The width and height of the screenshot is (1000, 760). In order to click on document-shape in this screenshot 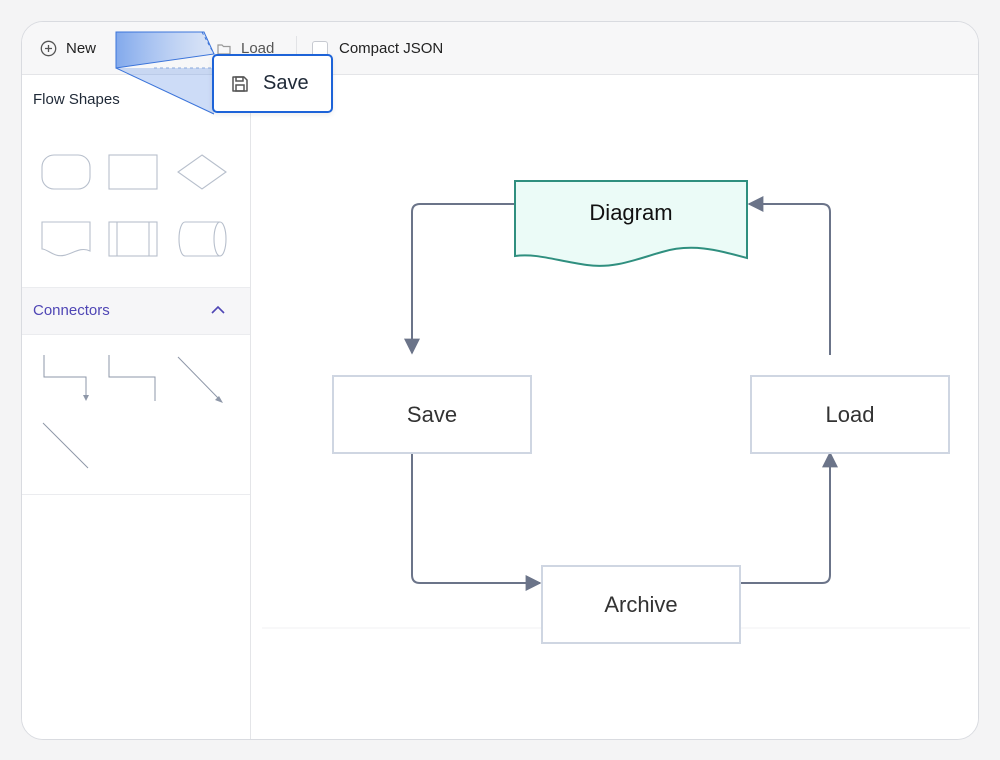, I will do `click(66, 239)`.